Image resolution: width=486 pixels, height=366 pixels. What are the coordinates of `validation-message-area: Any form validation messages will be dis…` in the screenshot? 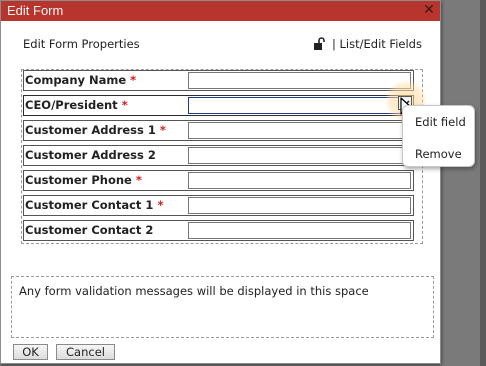 It's located at (222, 307).